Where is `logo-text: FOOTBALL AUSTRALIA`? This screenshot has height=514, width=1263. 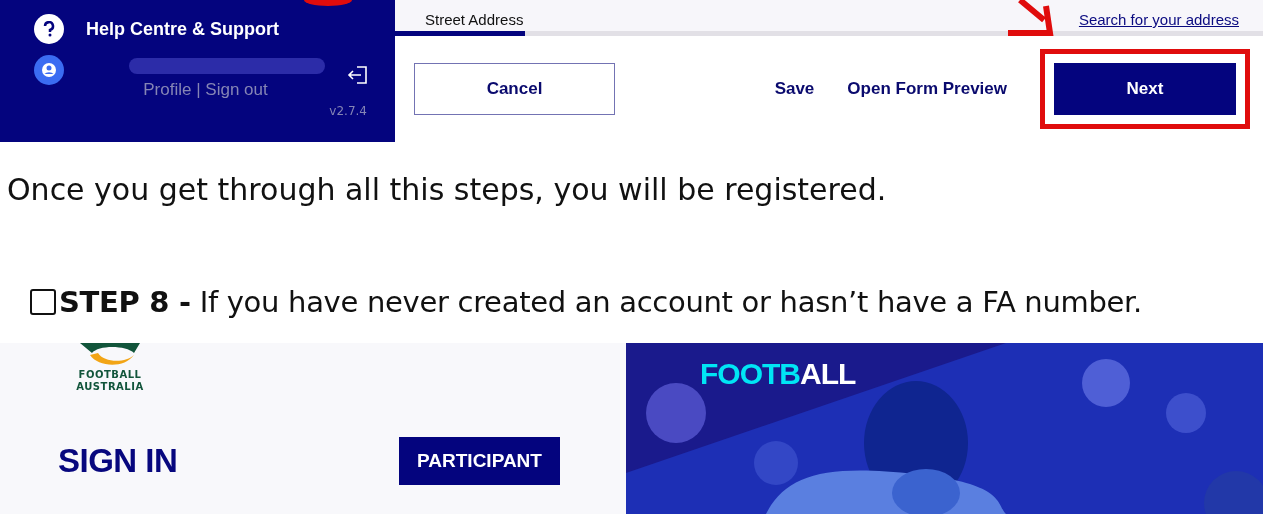
logo-text: FOOTBALL AUSTRALIA is located at coordinates (110, 381).